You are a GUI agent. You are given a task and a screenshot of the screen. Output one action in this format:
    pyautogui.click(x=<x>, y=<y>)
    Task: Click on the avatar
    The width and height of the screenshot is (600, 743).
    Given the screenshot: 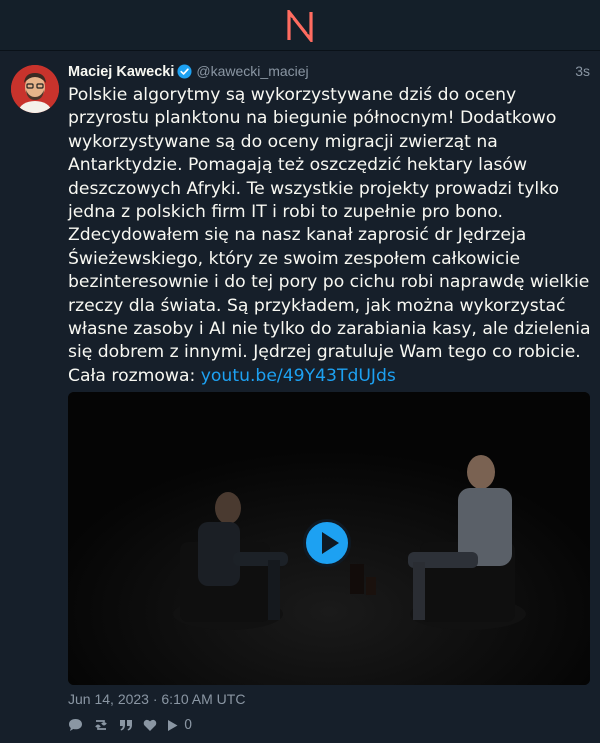 What is the action you would take?
    pyautogui.click(x=35, y=89)
    